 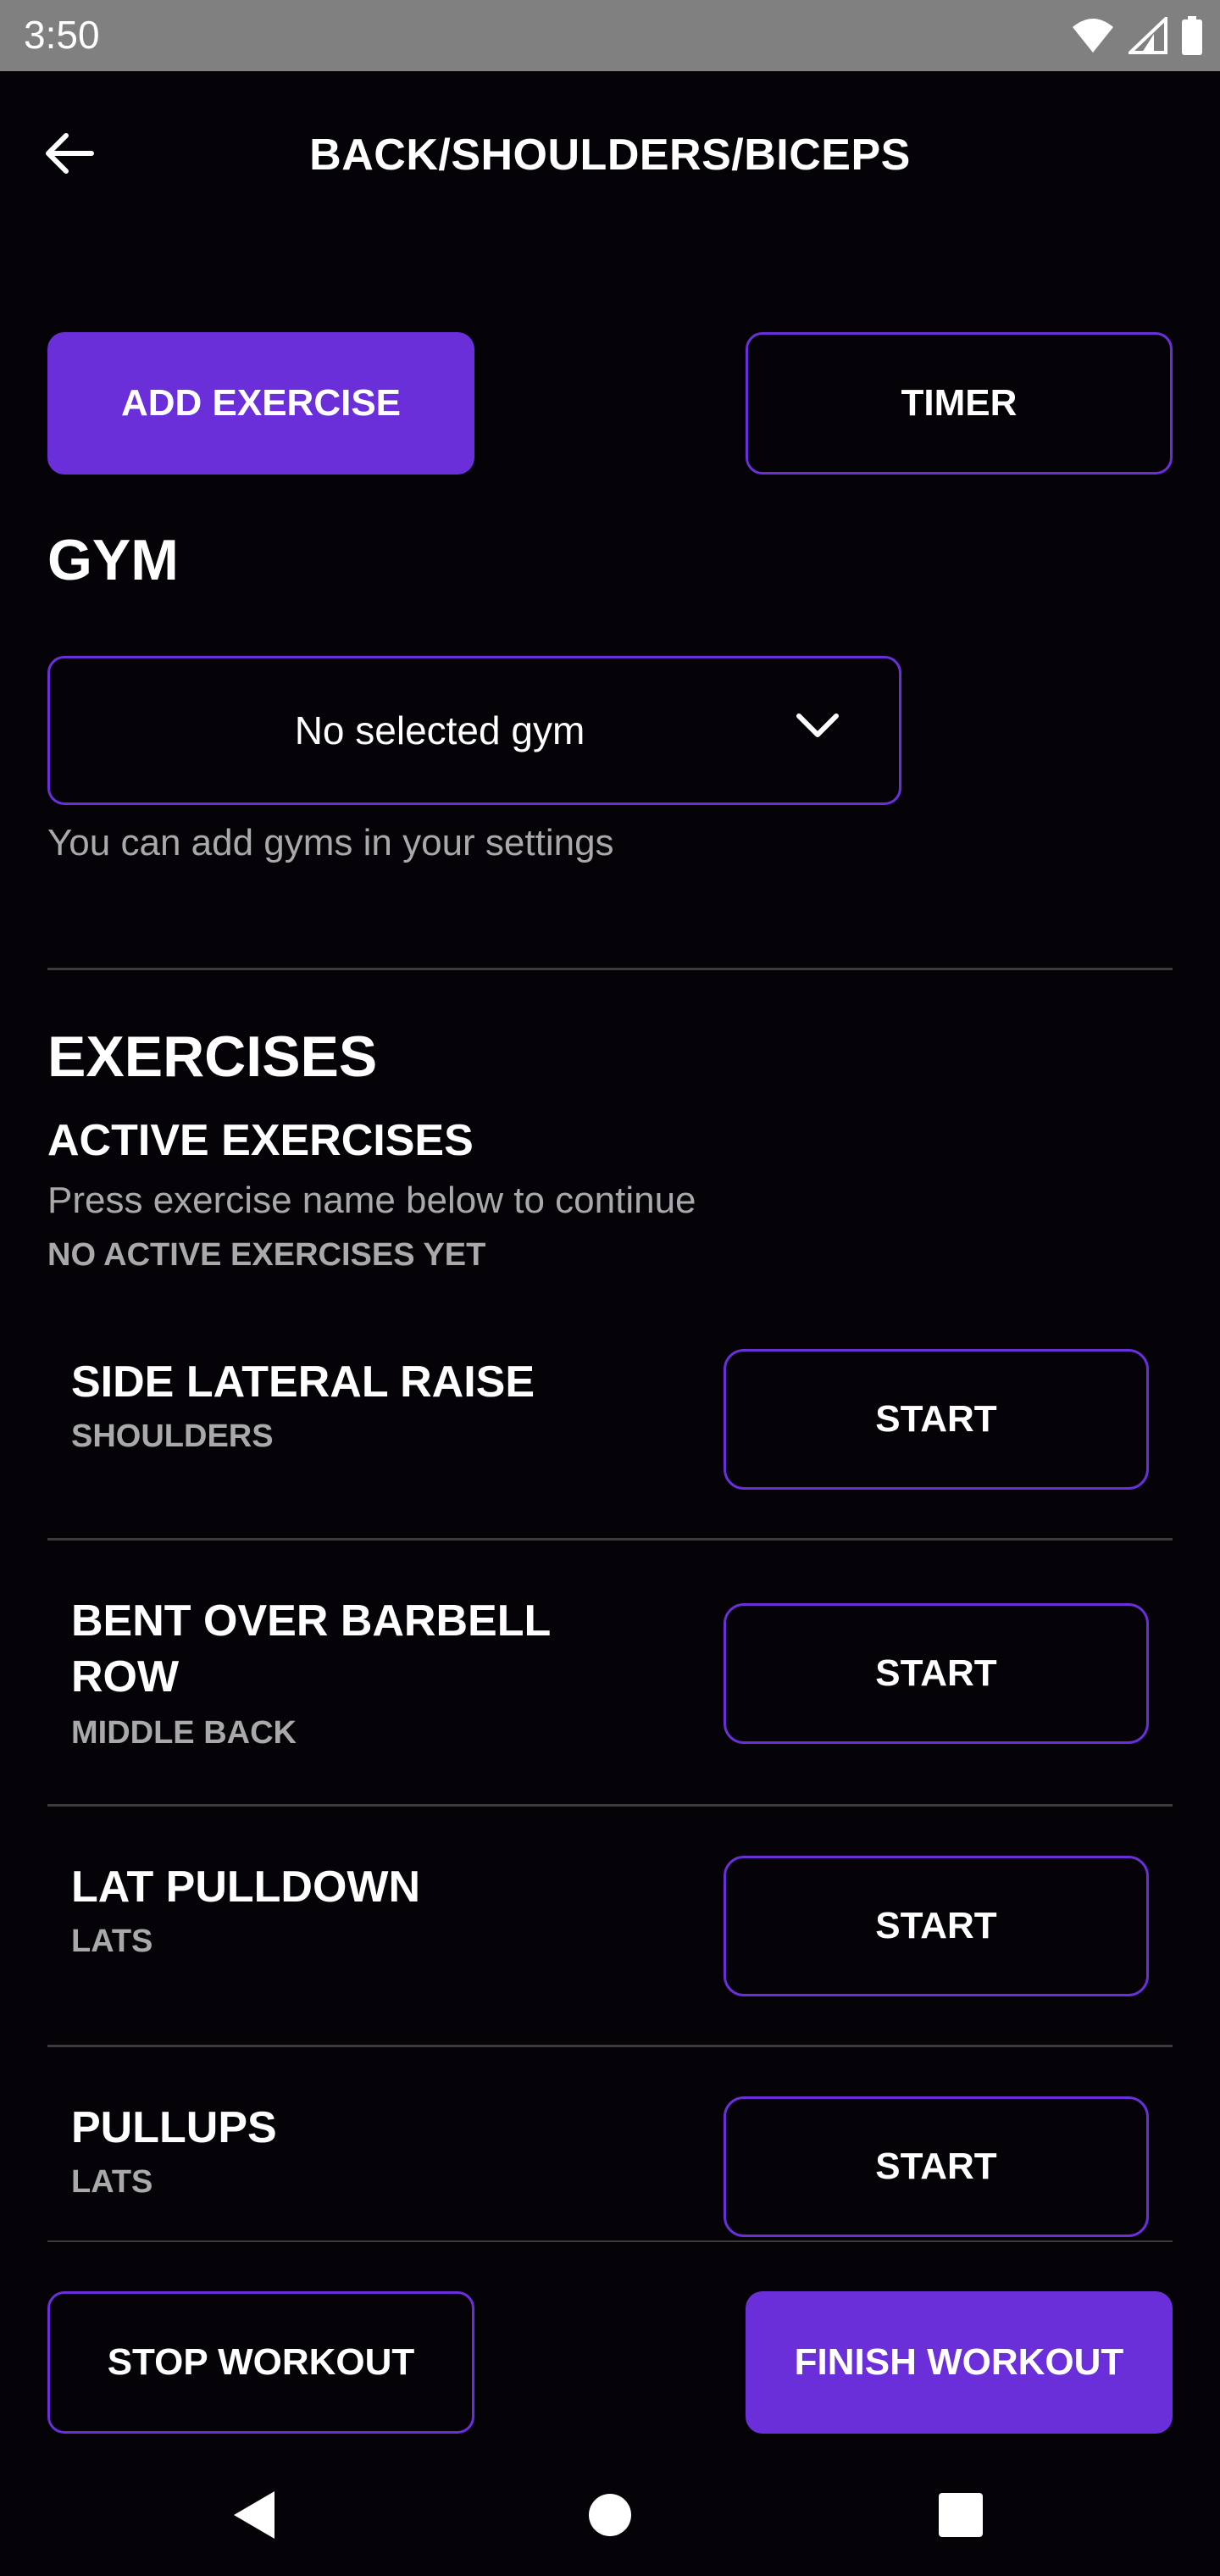 I want to click on exercise-muscle: SHOULDERS, so click(x=172, y=1436).